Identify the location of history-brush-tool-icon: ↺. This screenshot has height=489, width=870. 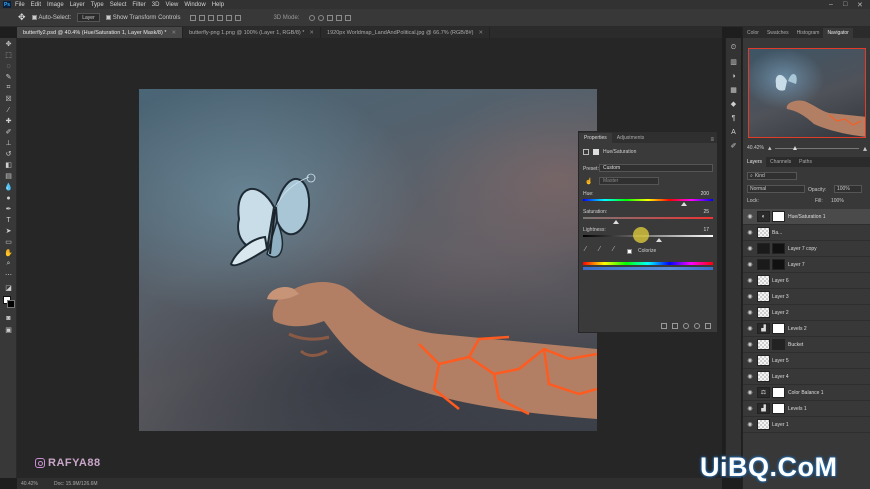
(8, 154).